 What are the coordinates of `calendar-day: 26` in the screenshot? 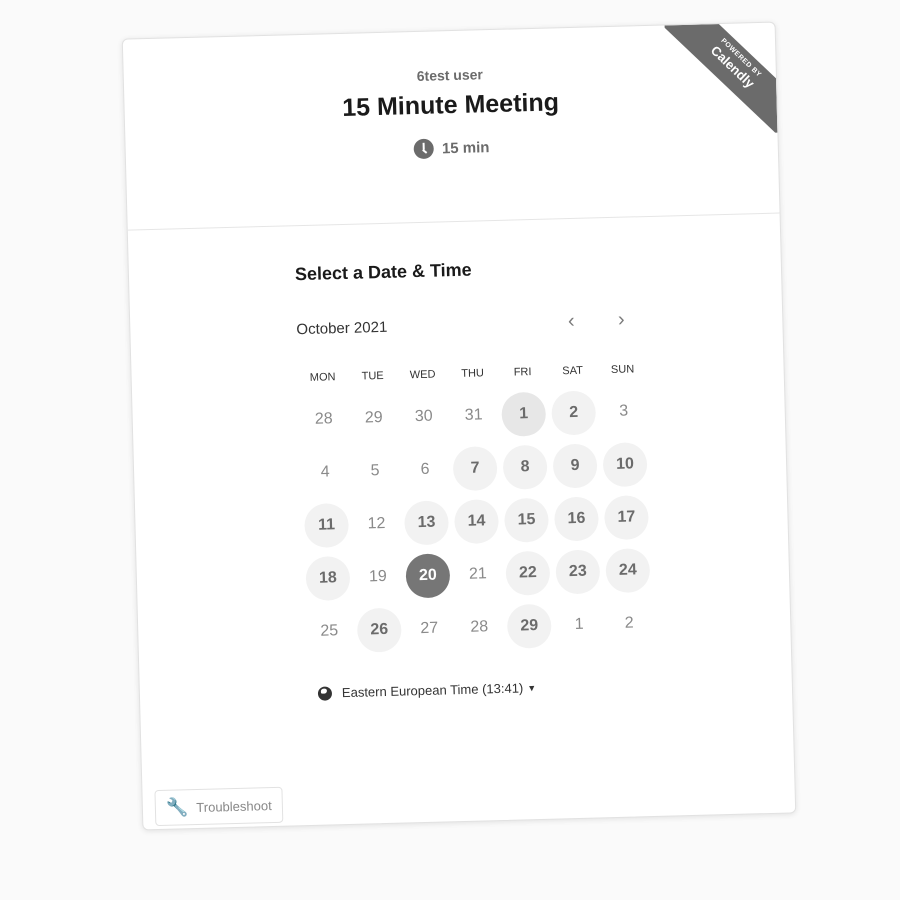 It's located at (379, 630).